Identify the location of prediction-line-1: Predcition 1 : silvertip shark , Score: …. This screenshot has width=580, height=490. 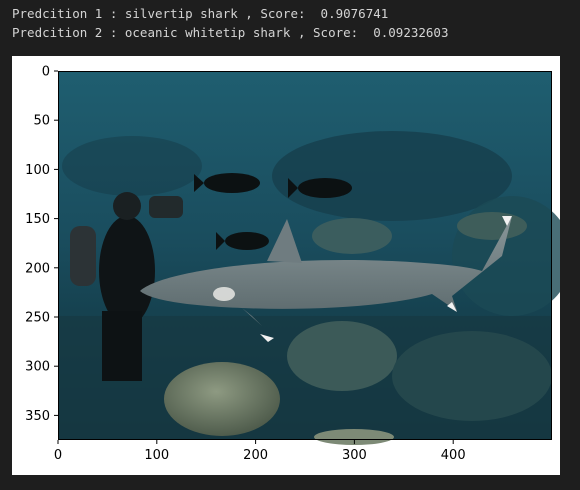
(200, 13).